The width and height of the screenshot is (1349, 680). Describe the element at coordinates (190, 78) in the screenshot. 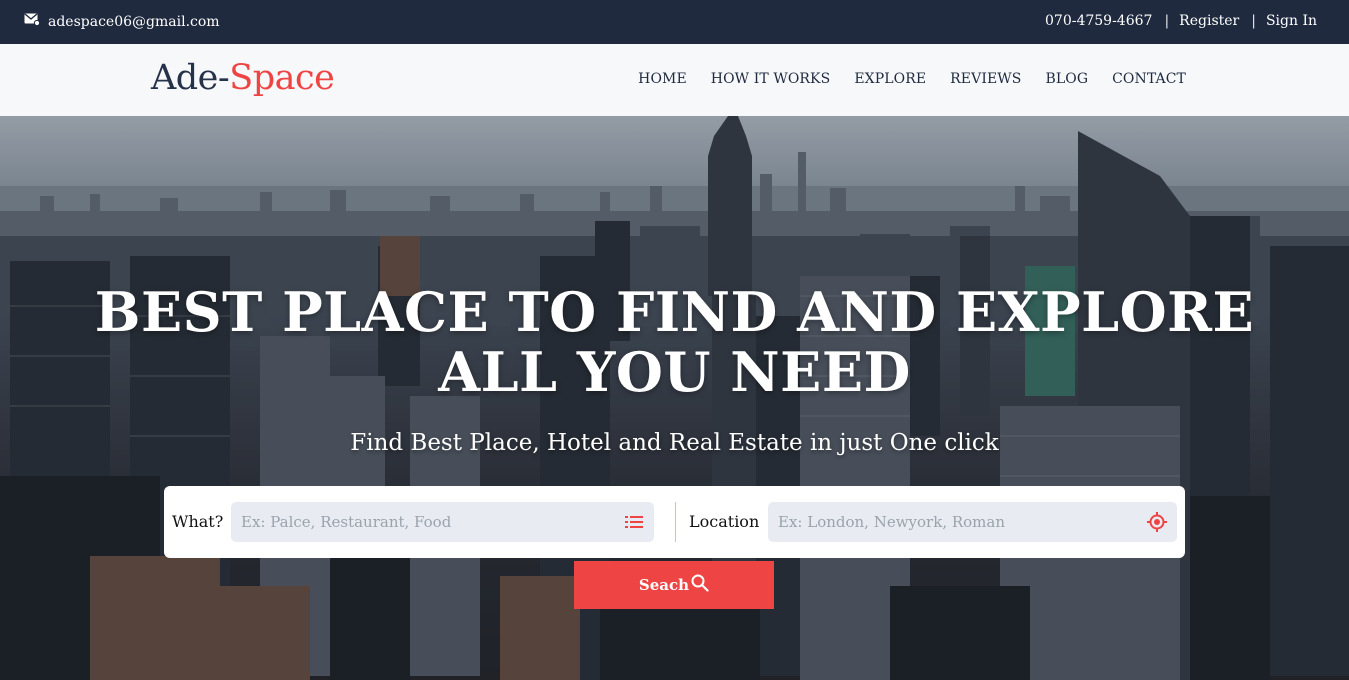

I see `logo-part-1: Ade-` at that location.